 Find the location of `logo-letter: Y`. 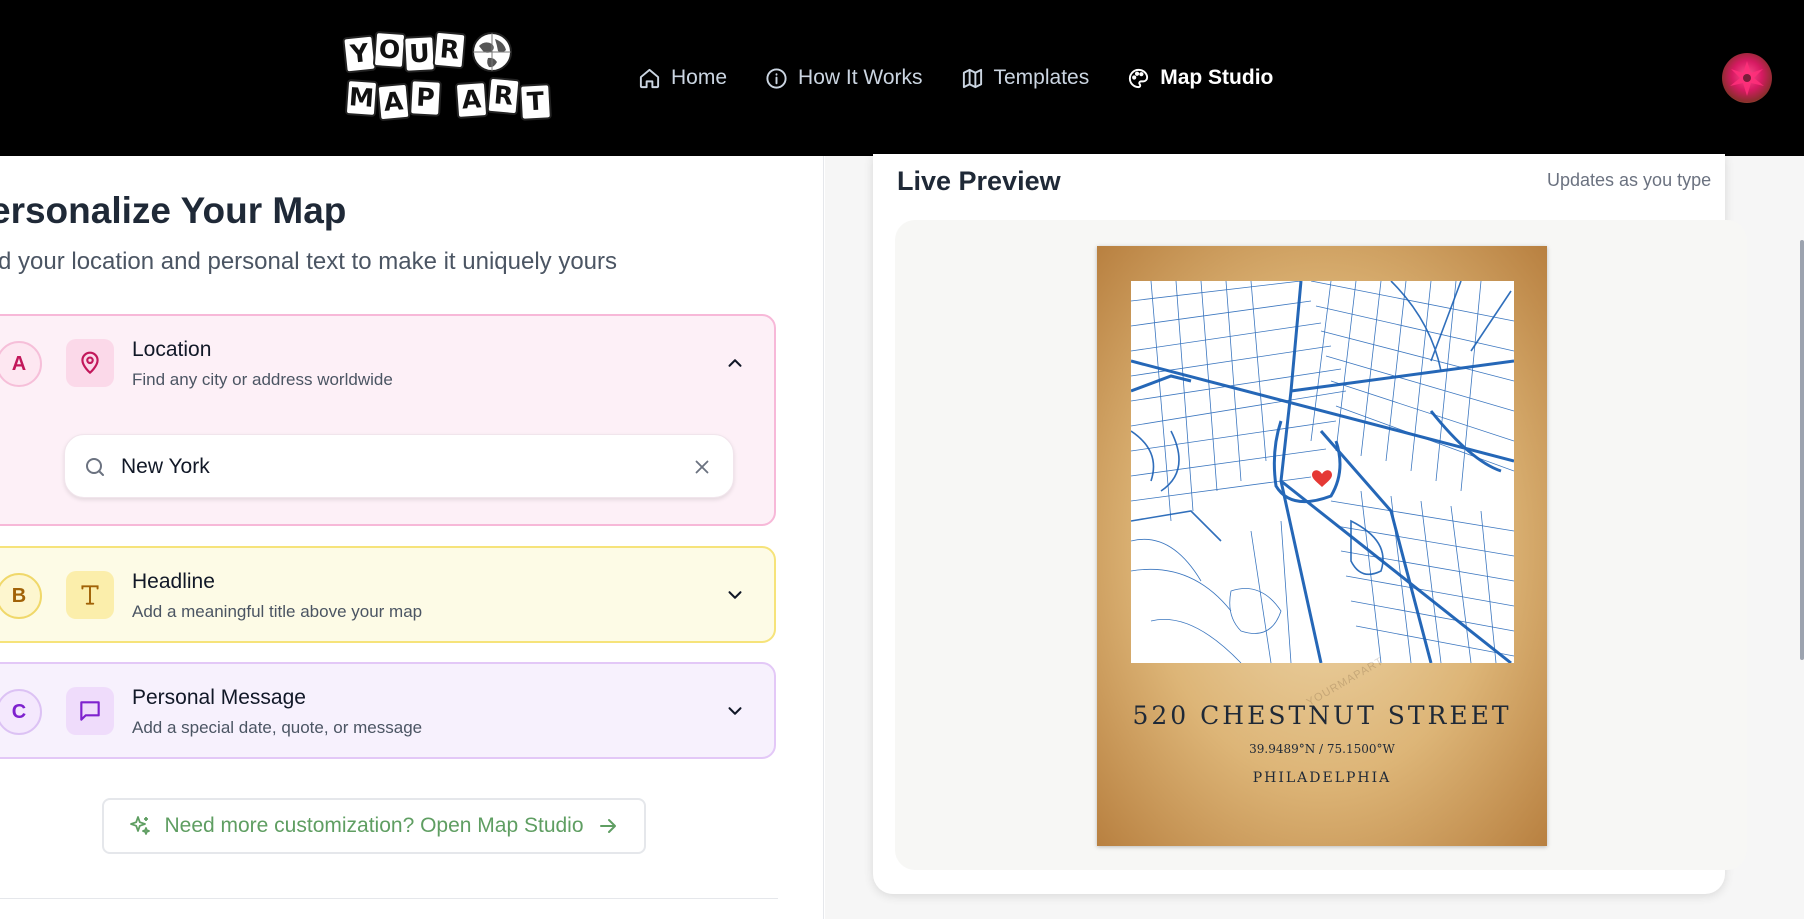

logo-letter: Y is located at coordinates (359, 54).